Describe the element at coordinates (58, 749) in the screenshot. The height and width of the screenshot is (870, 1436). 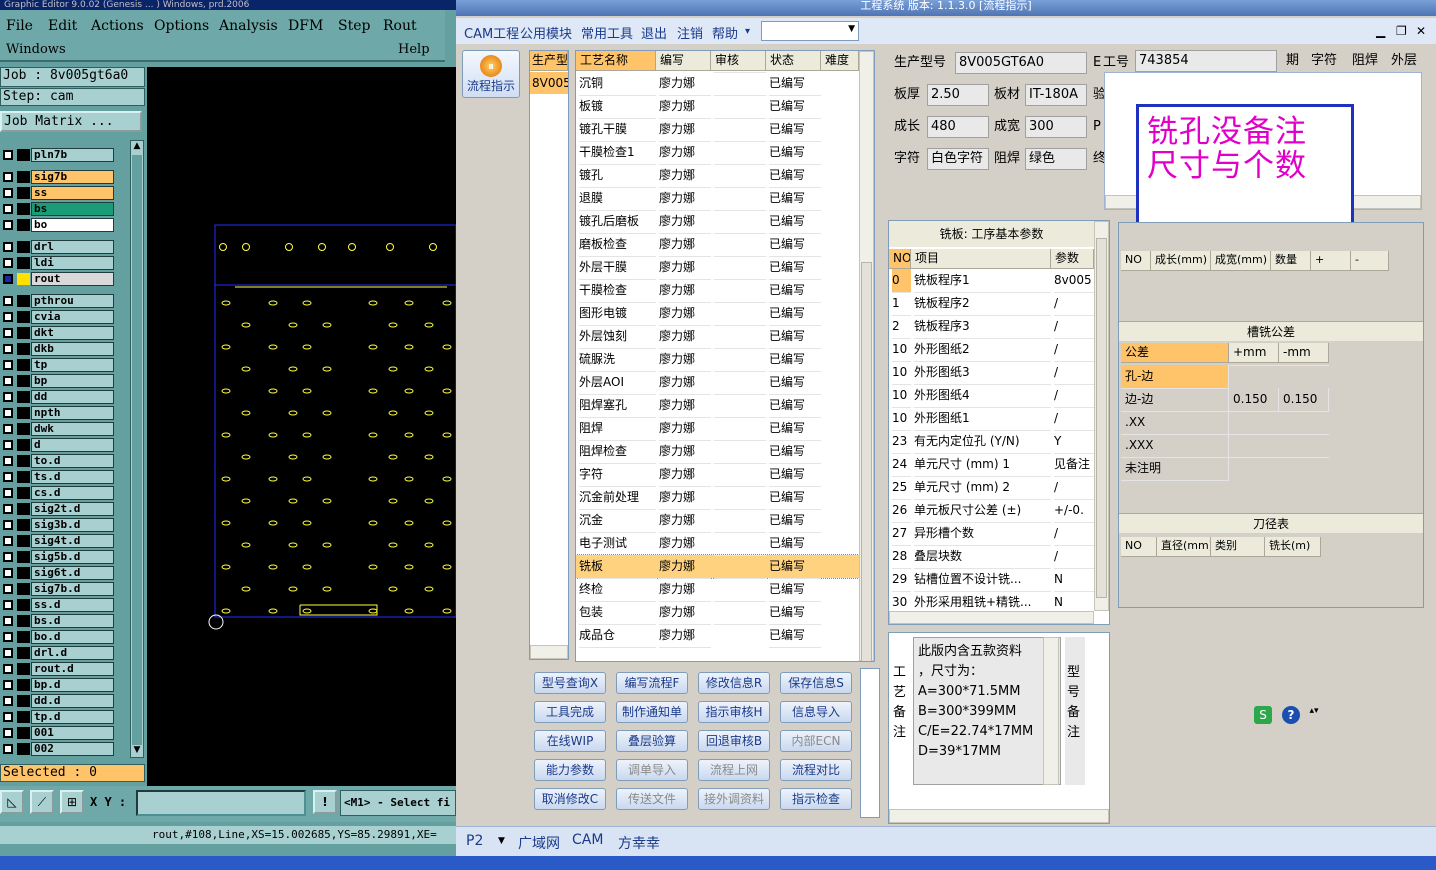
I see `layer-row: 002` at that location.